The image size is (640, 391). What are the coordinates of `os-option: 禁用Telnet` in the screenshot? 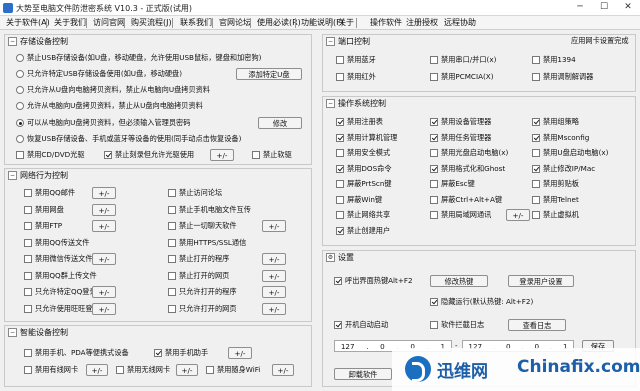 It's located at (555, 200).